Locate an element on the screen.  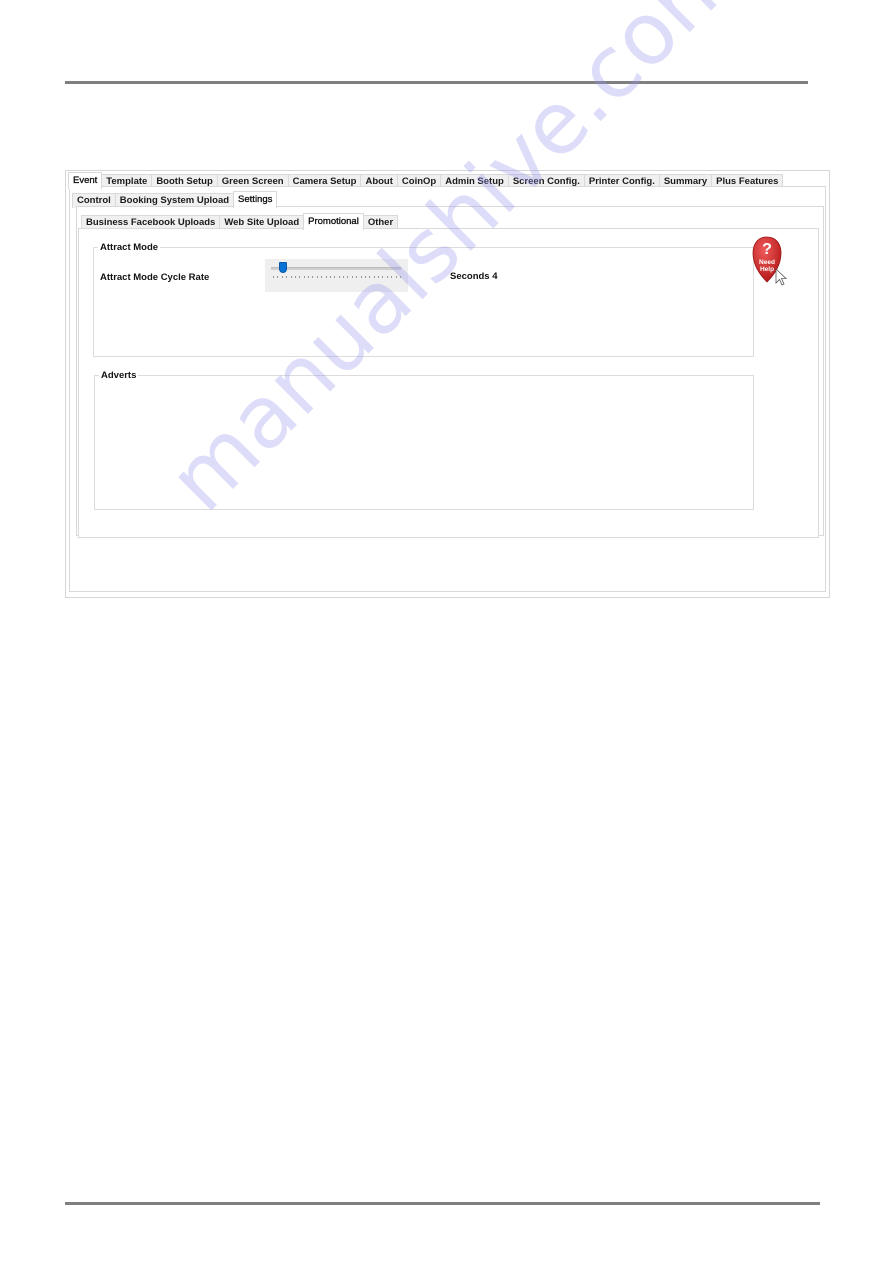
svg-text: Need is located at coordinates (767, 262).